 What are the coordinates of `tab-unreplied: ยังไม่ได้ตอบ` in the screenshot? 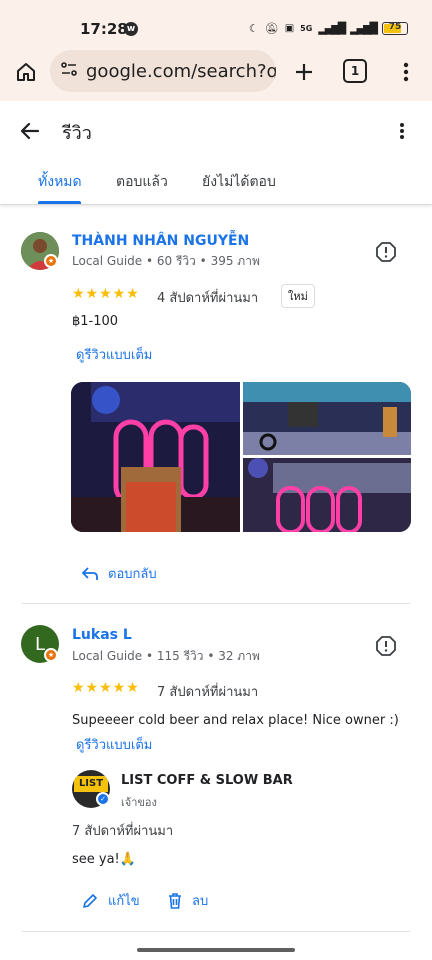 It's located at (239, 182).